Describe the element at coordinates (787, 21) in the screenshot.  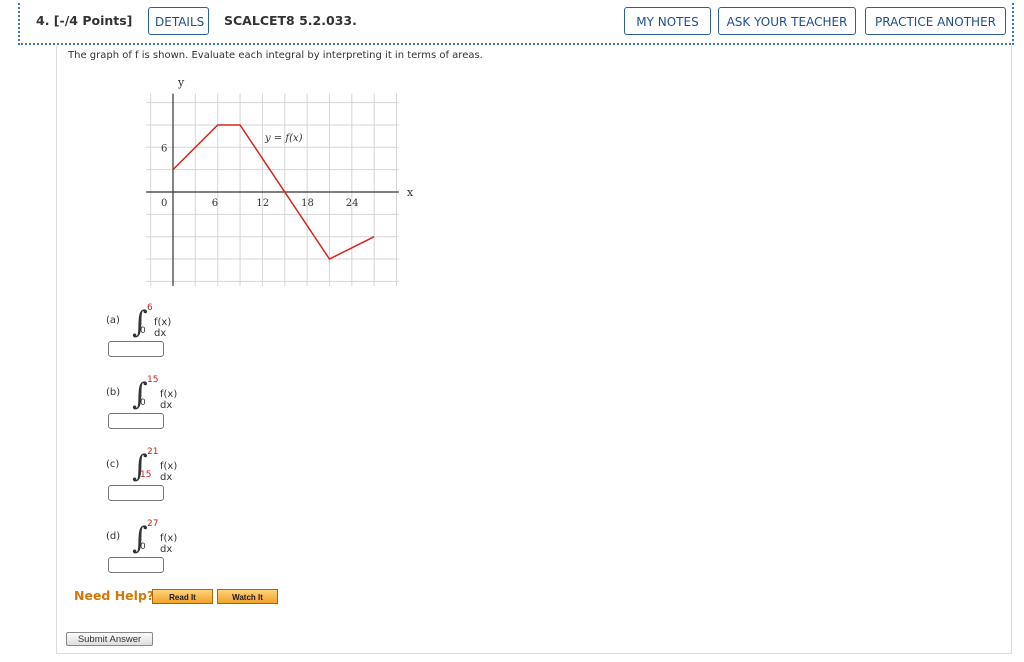
I see `ask-your-teacher-button: ASK YOUR TEACHER` at that location.